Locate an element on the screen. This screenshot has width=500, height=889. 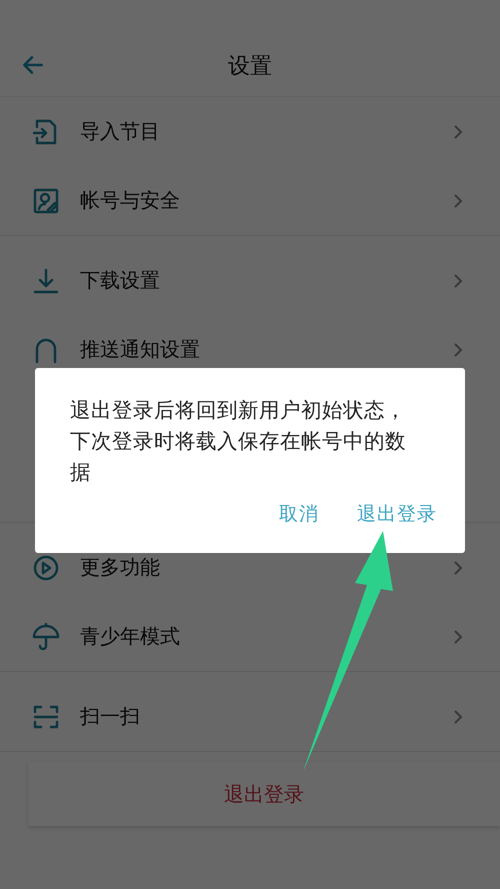
settings-item: 推送通知设置 is located at coordinates (250, 349).